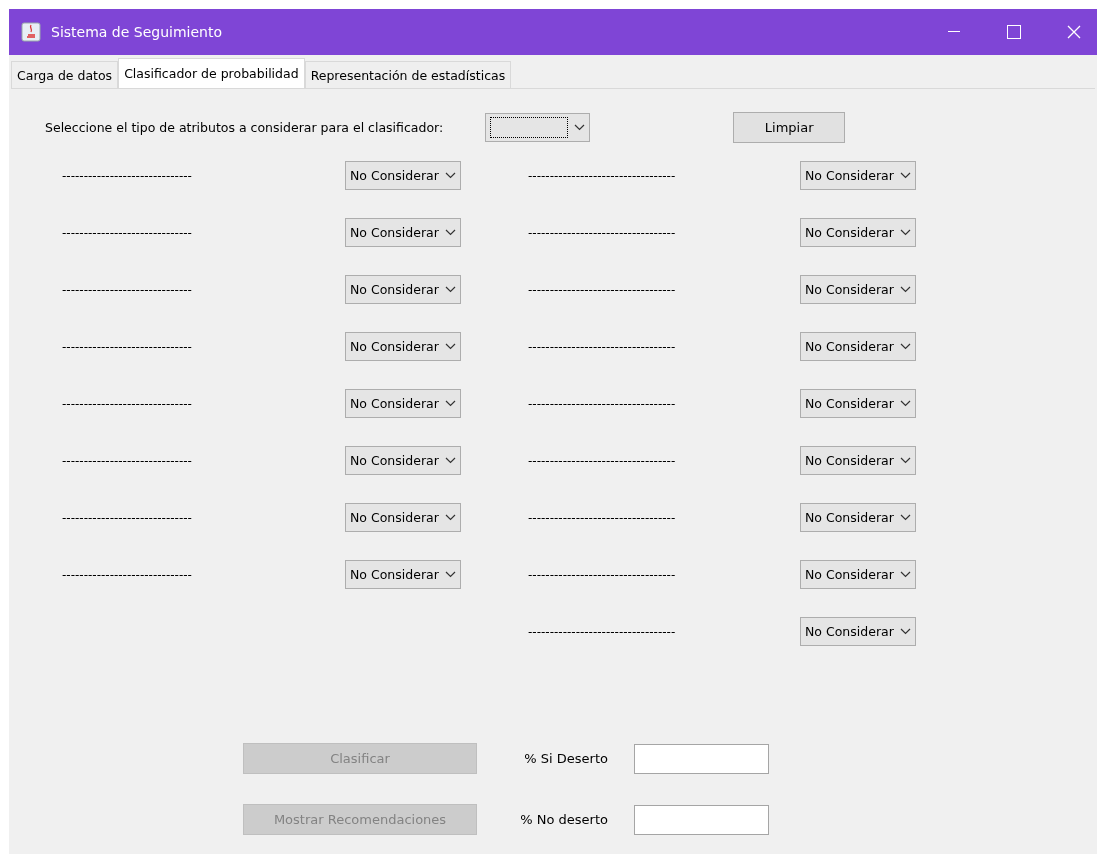 The height and width of the screenshot is (854, 1097). Describe the element at coordinates (211, 73) in the screenshot. I see `tab: Clasificador de probabilidad` at that location.